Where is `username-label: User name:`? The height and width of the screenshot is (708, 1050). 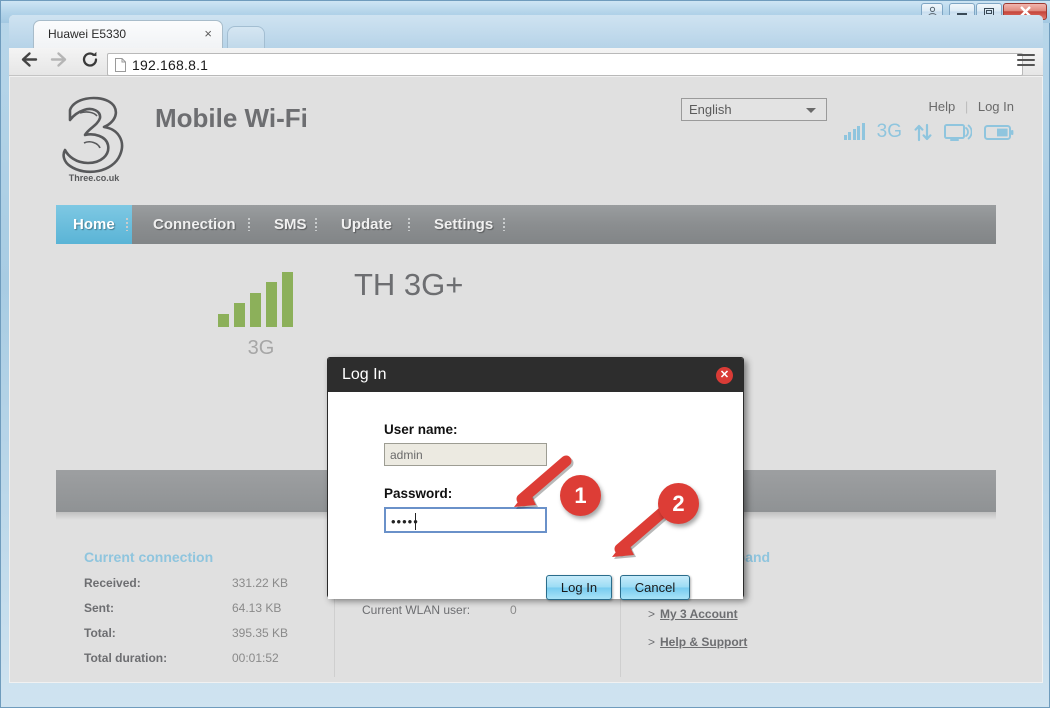
username-label: User name: is located at coordinates (421, 429).